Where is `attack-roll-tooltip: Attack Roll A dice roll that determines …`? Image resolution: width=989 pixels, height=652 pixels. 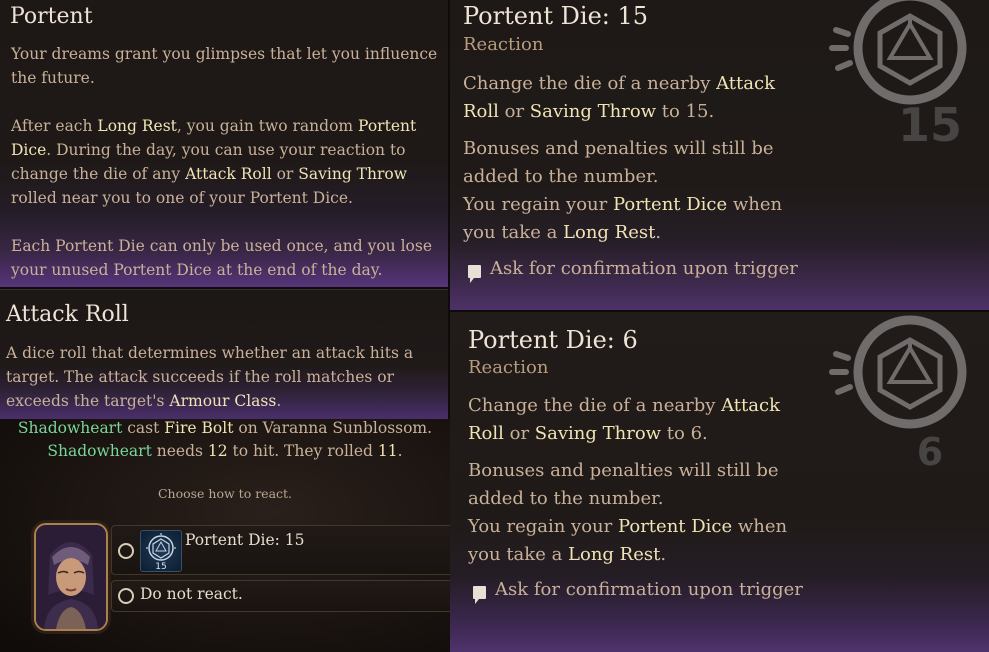
attack-roll-tooltip: Attack Roll A dice roll that determines … is located at coordinates (224, 354).